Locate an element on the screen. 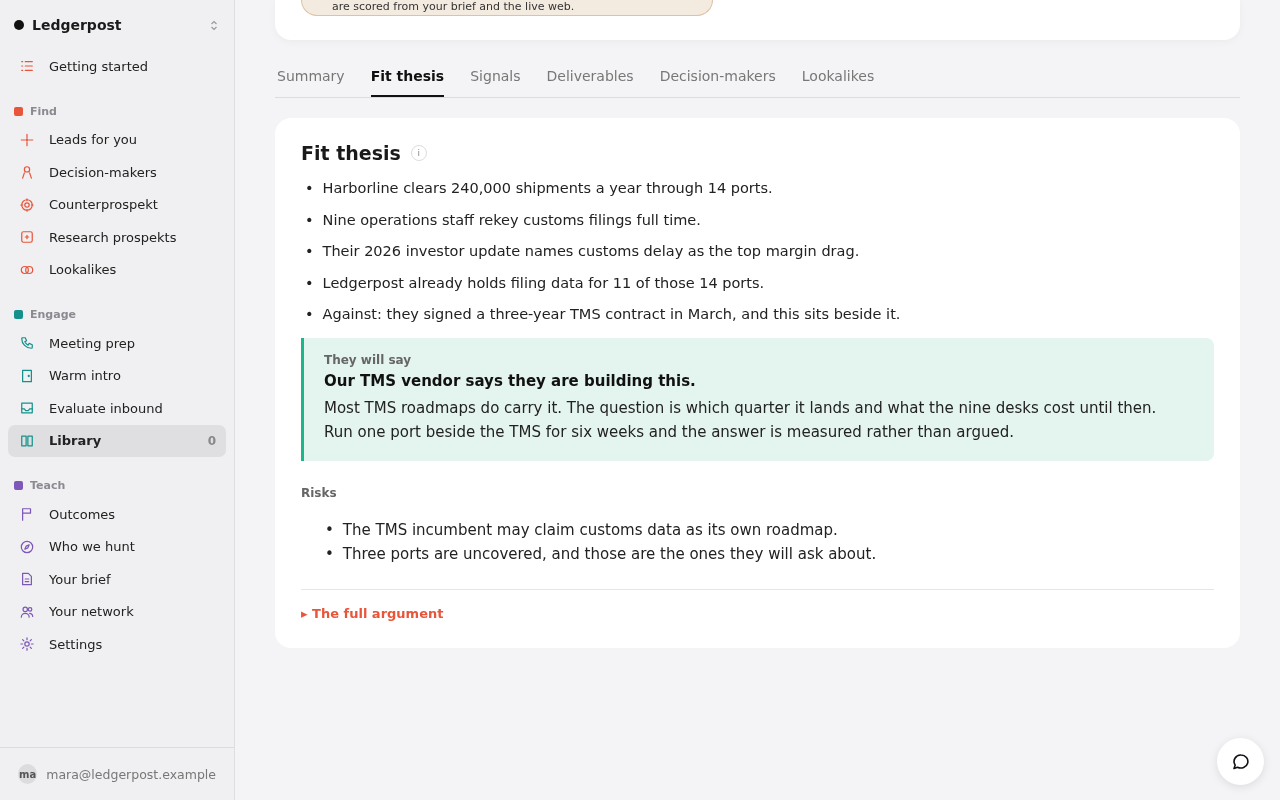  avatar: ma is located at coordinates (28, 774).